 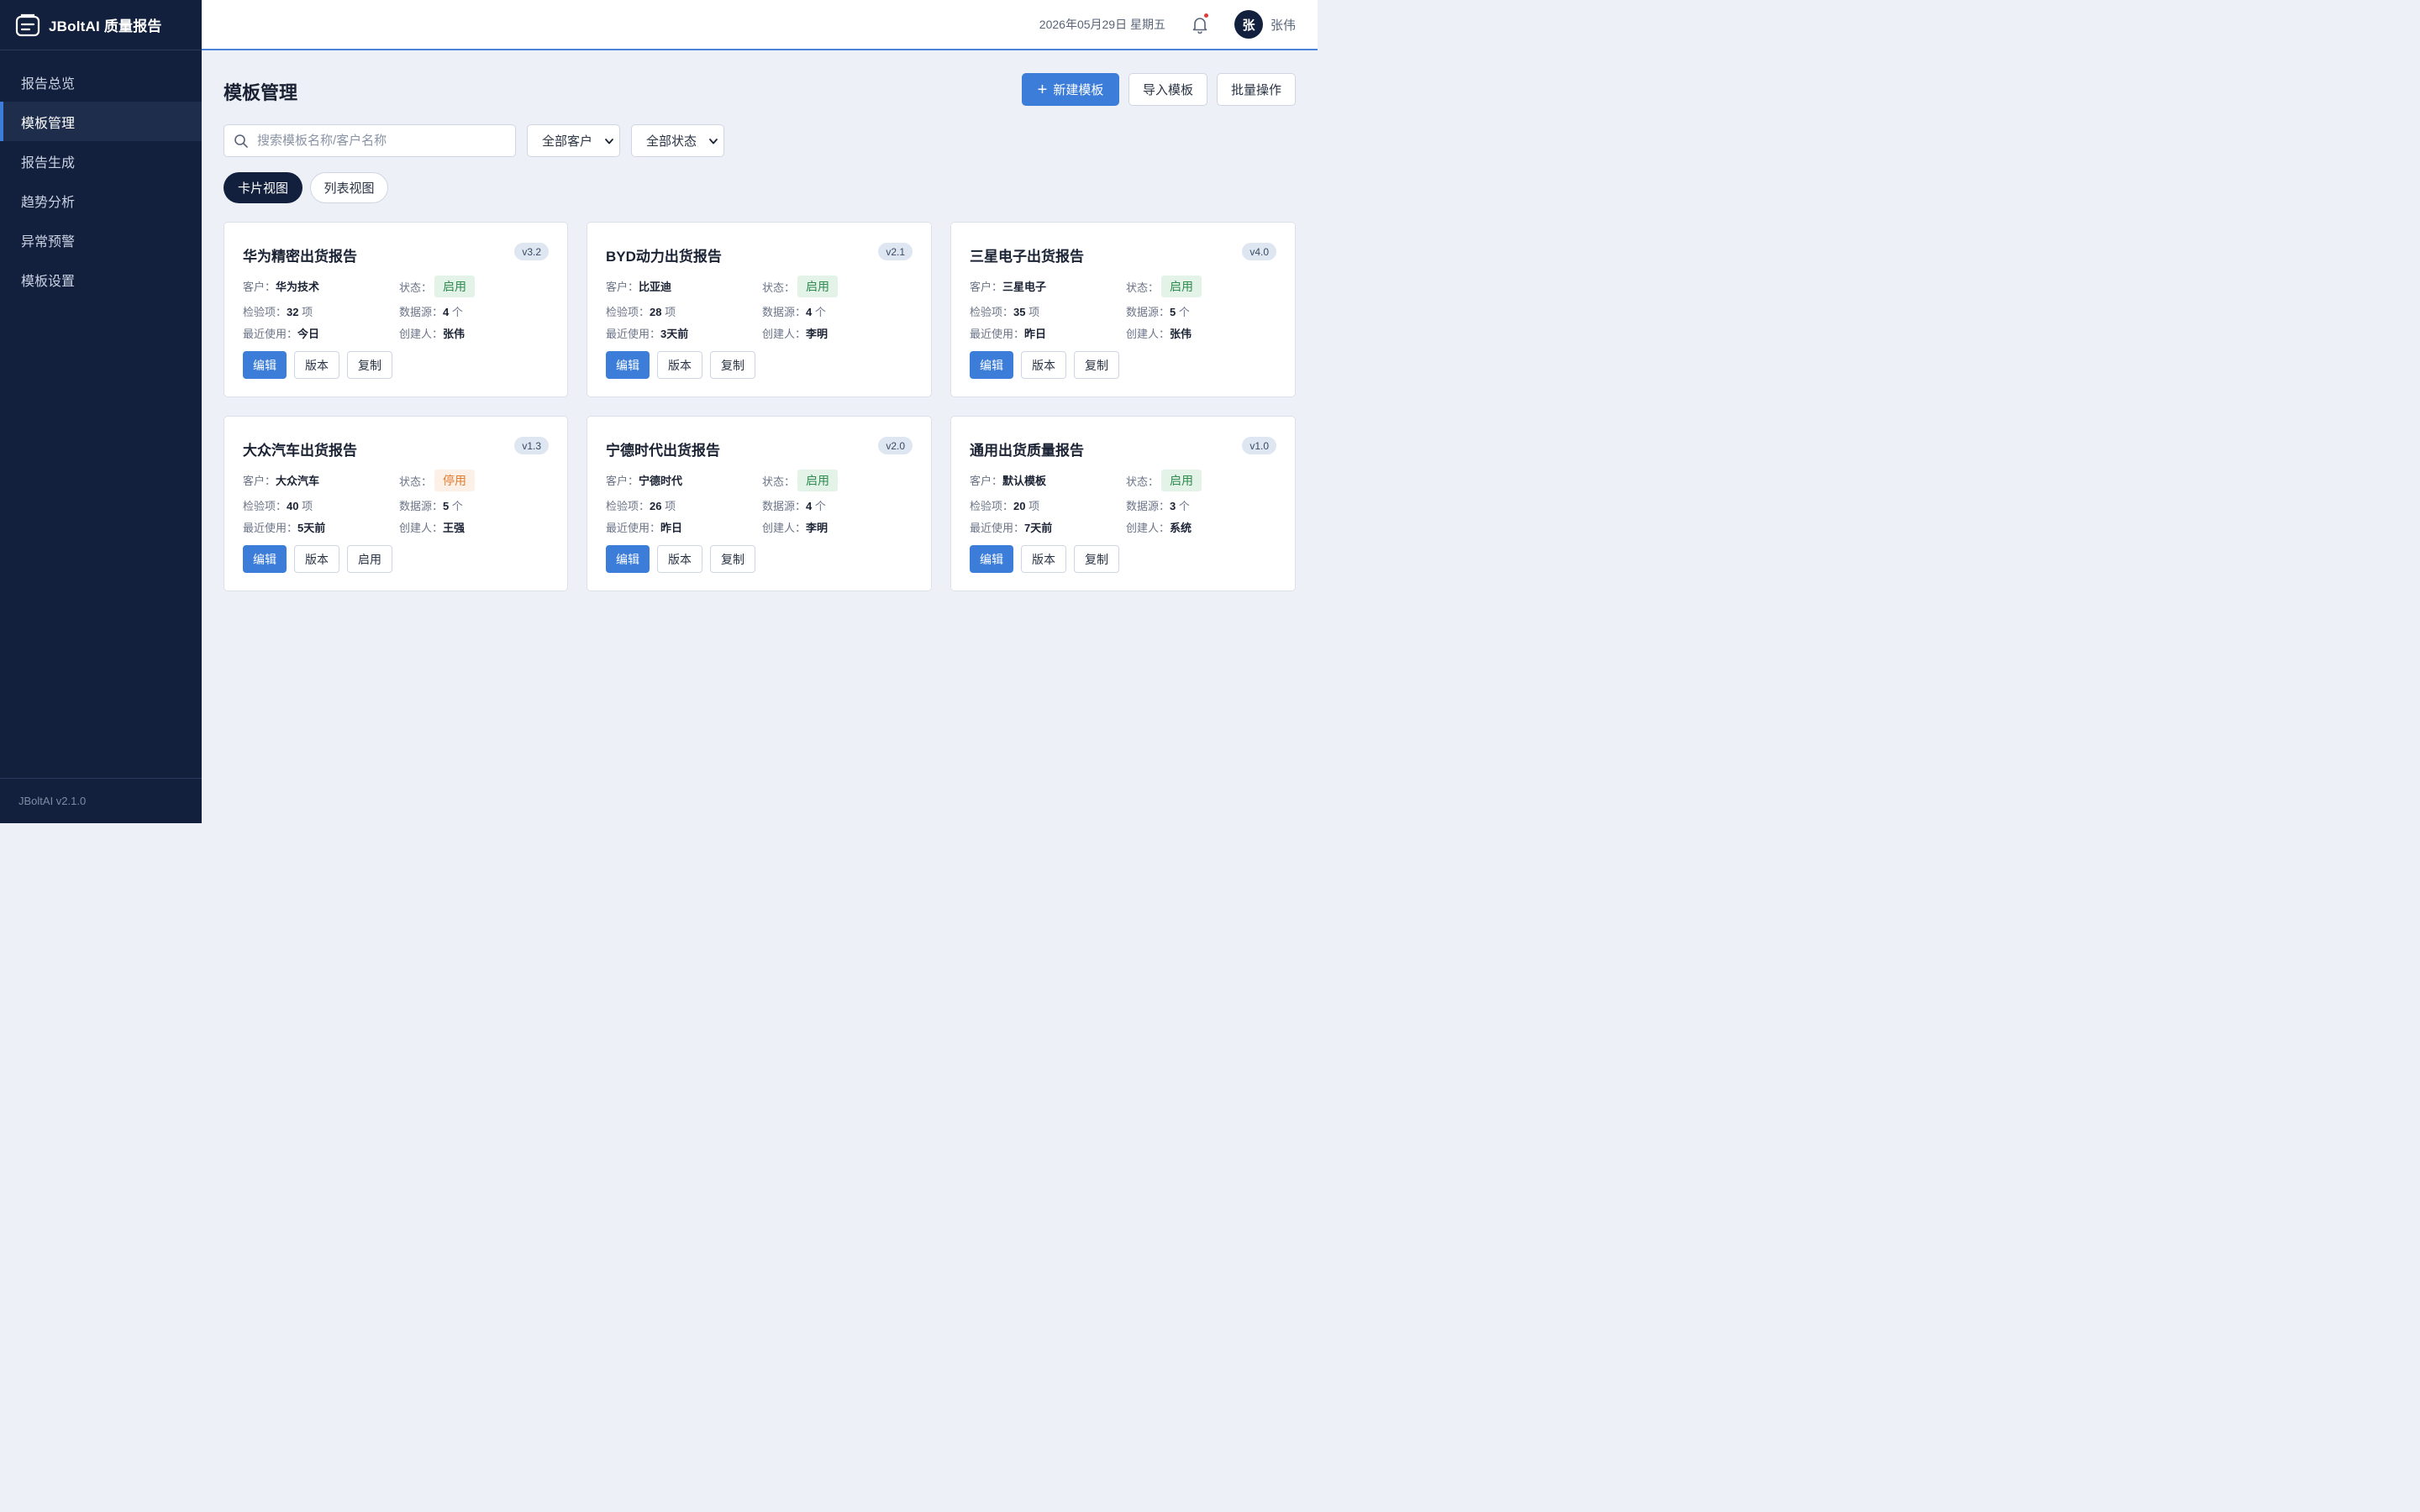 I want to click on inspection-items-count: 32, so click(x=293, y=312).